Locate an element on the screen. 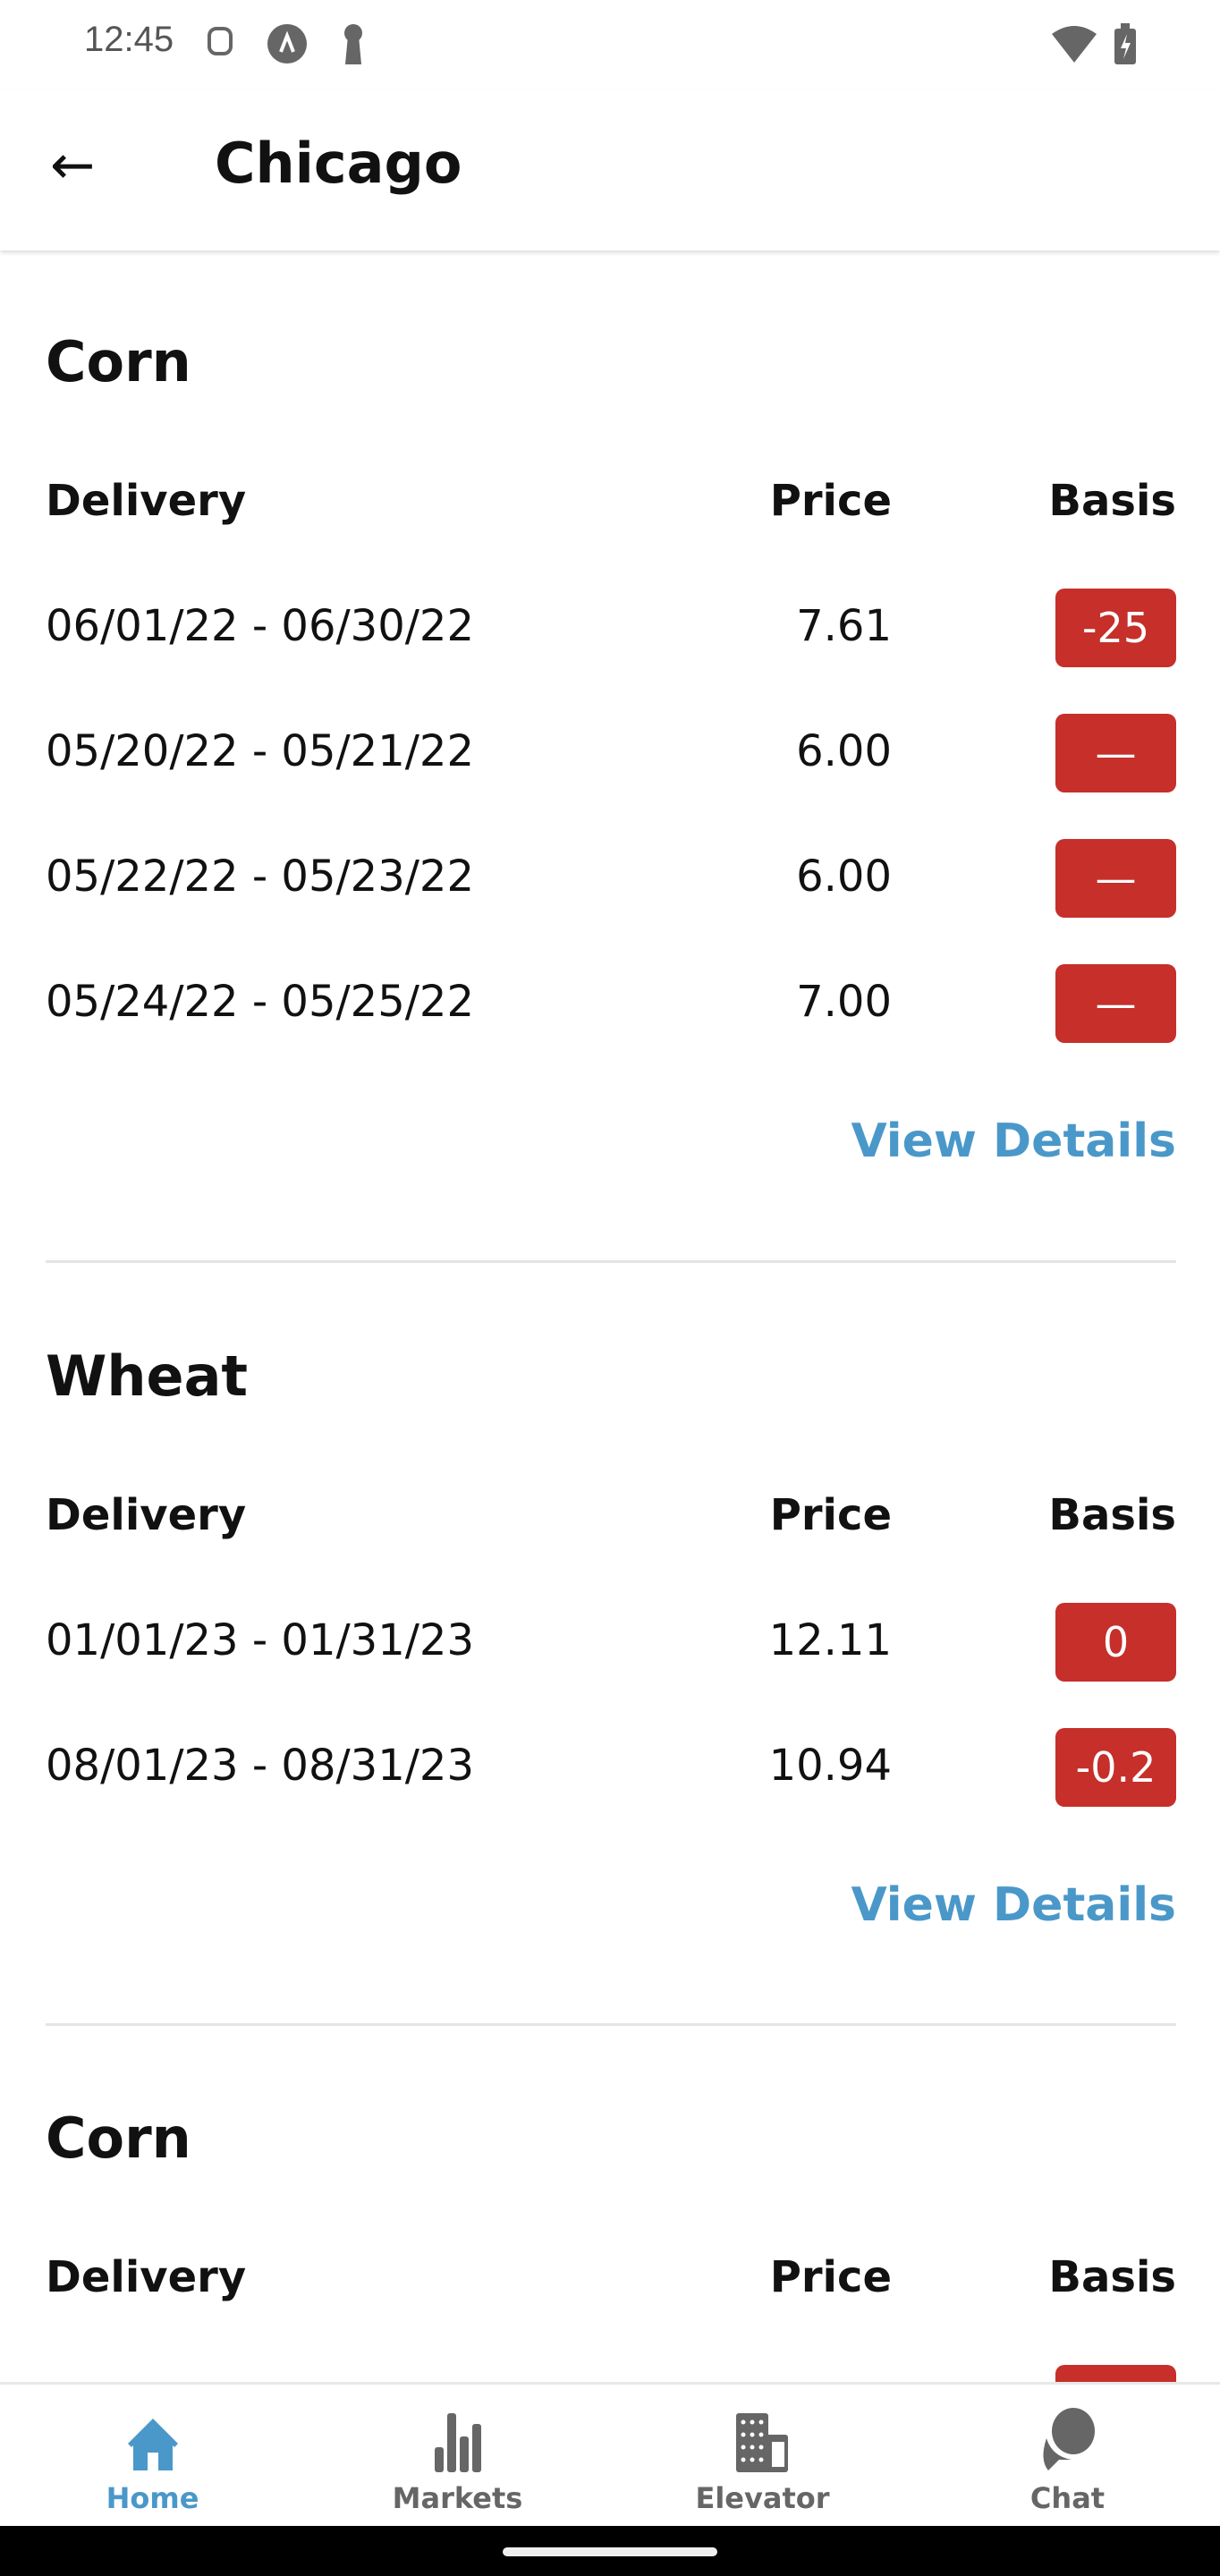 The height and width of the screenshot is (2576, 1220). price-cell: 7.61 is located at coordinates (844, 626).